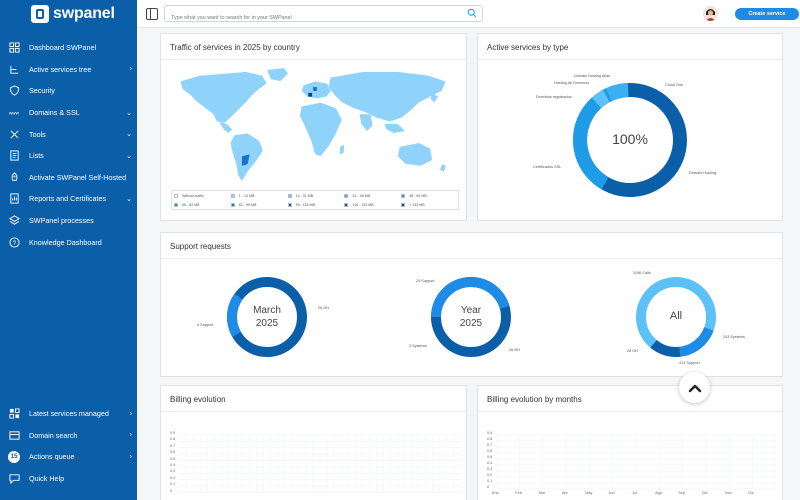  What do you see at coordinates (320, 463) in the screenshot?
I see `billing-chart-grid` at bounding box center [320, 463].